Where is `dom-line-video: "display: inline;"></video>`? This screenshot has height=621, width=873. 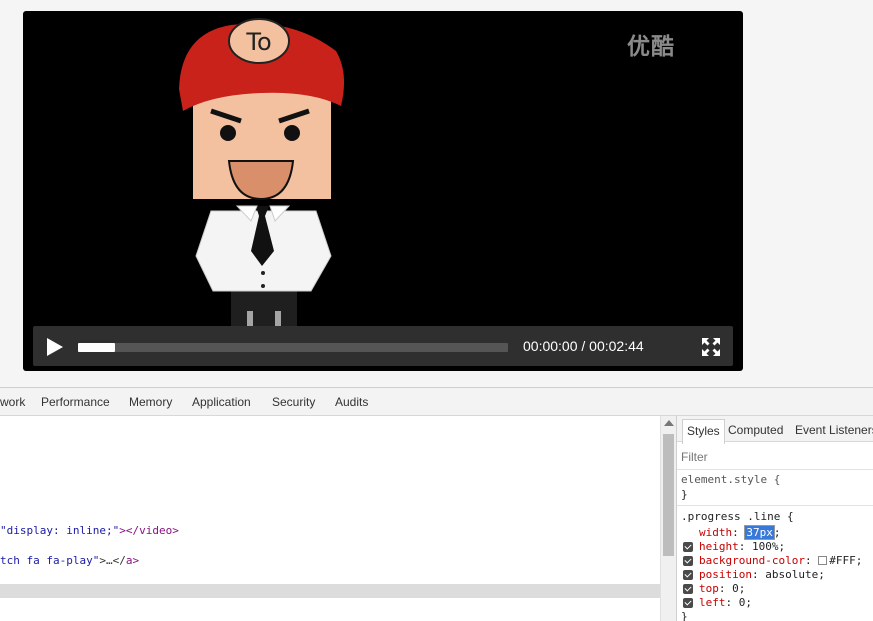 dom-line-video: "display: inline;"></video> is located at coordinates (89, 530).